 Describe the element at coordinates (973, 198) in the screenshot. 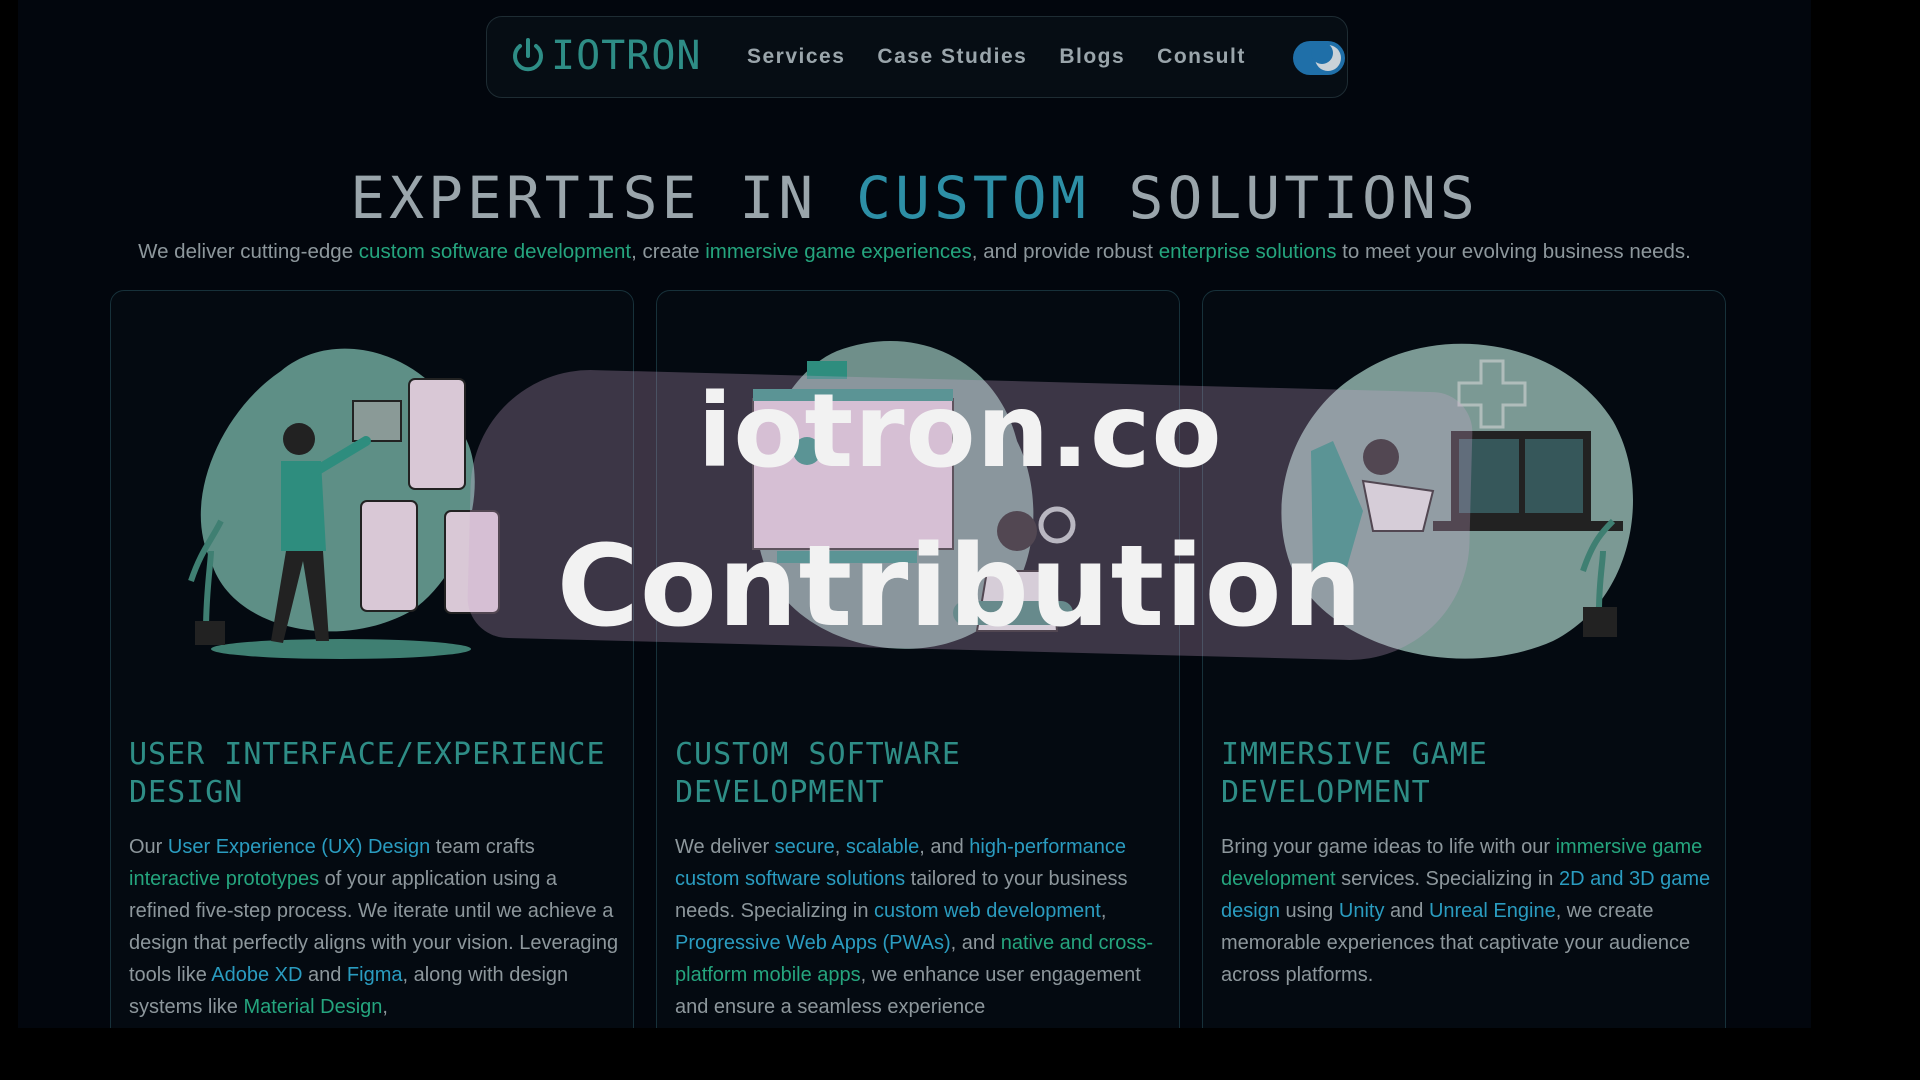

I see `title-accent: CUSTOM` at that location.